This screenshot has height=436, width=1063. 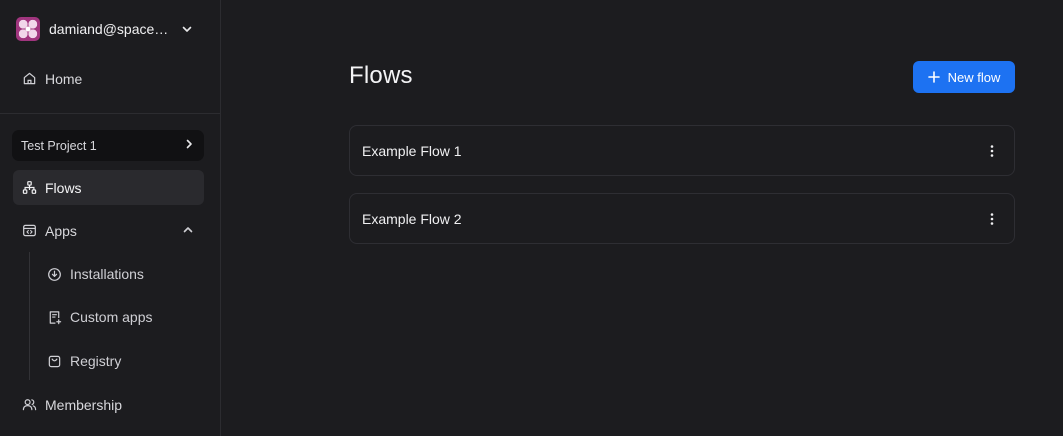 What do you see at coordinates (61, 230) in the screenshot?
I see `sidebar-item-label: Apps` at bounding box center [61, 230].